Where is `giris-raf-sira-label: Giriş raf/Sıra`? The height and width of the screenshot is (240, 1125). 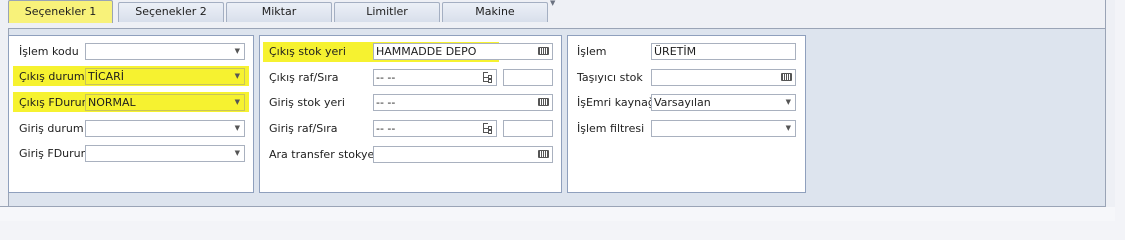
giris-raf-sira-label: Giriş raf/Sıra is located at coordinates (303, 128).